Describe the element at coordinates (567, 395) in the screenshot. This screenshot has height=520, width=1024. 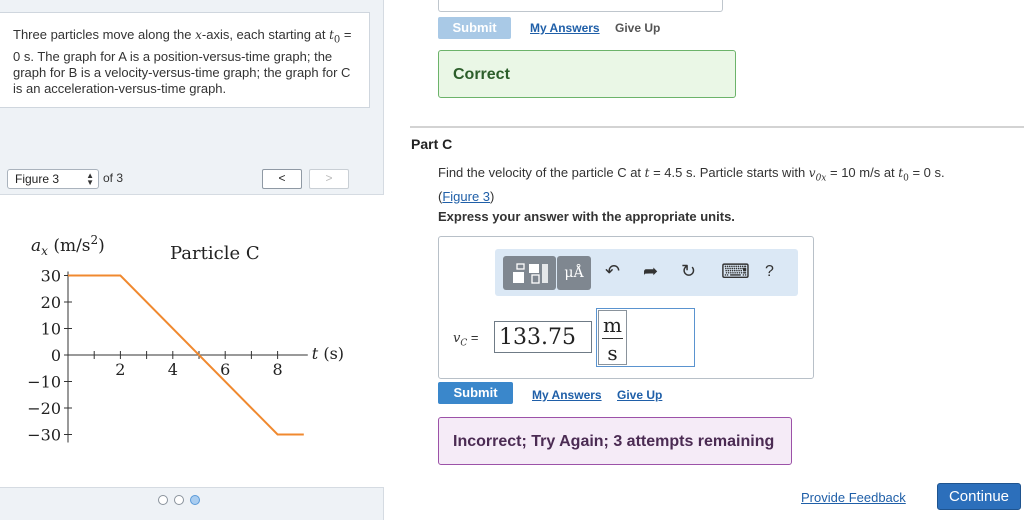
I see `my-answers-link: My Answers` at that location.